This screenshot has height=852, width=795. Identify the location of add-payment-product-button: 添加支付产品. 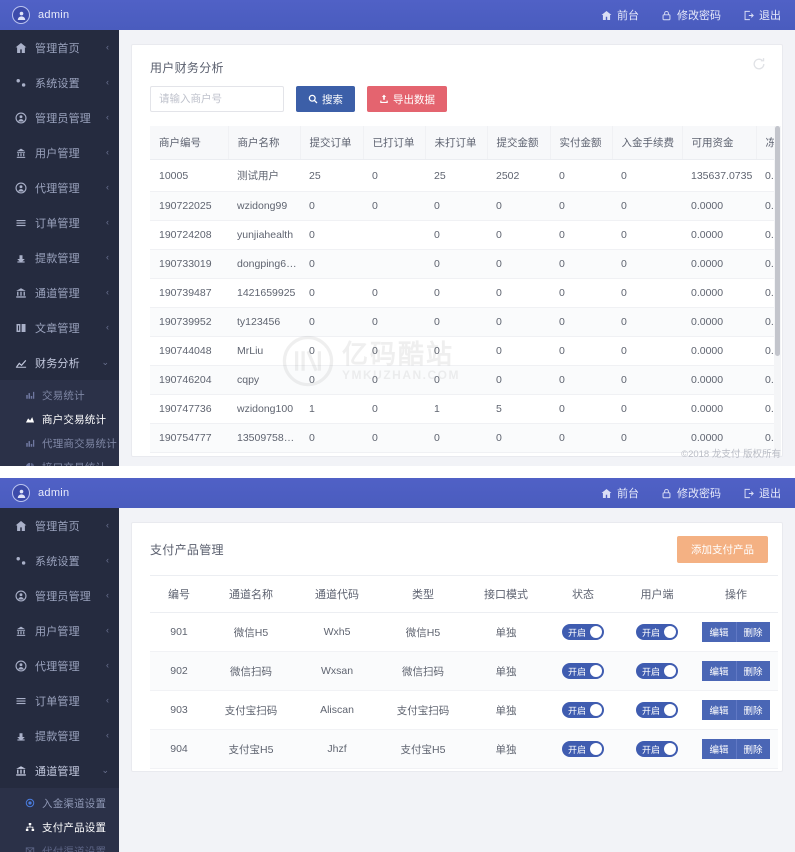
(722, 549).